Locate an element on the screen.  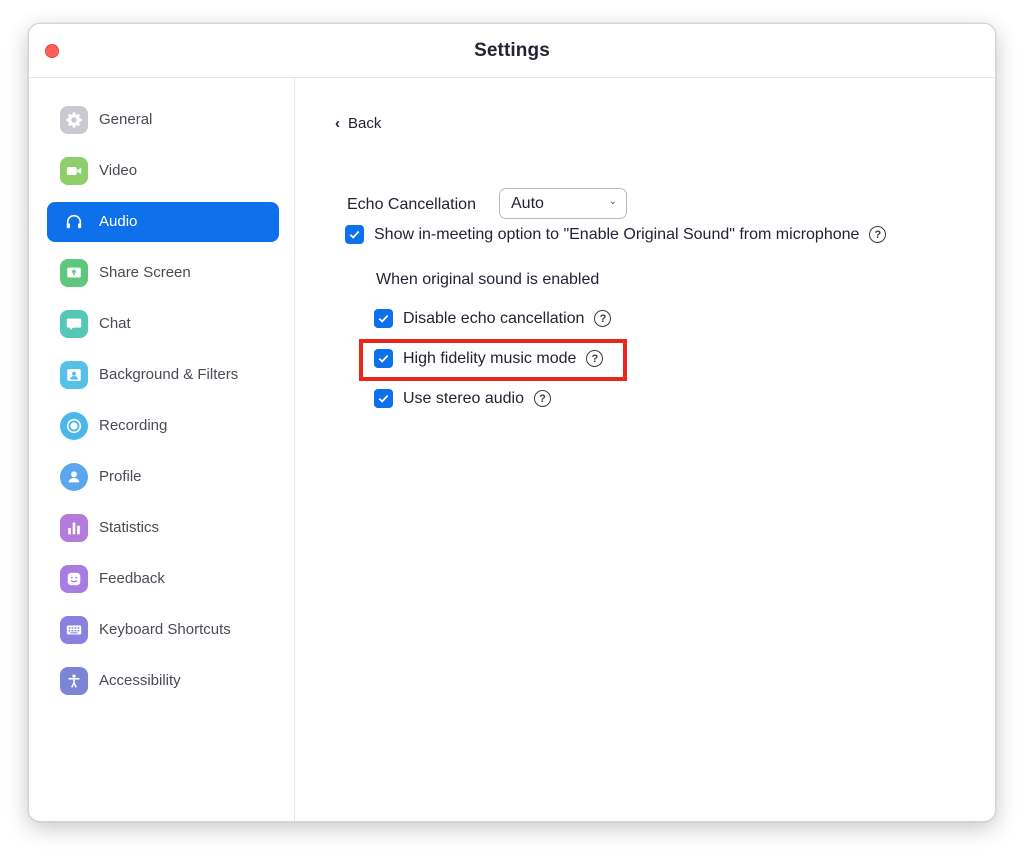
high-fidelity-checkbox is located at coordinates (383, 358).